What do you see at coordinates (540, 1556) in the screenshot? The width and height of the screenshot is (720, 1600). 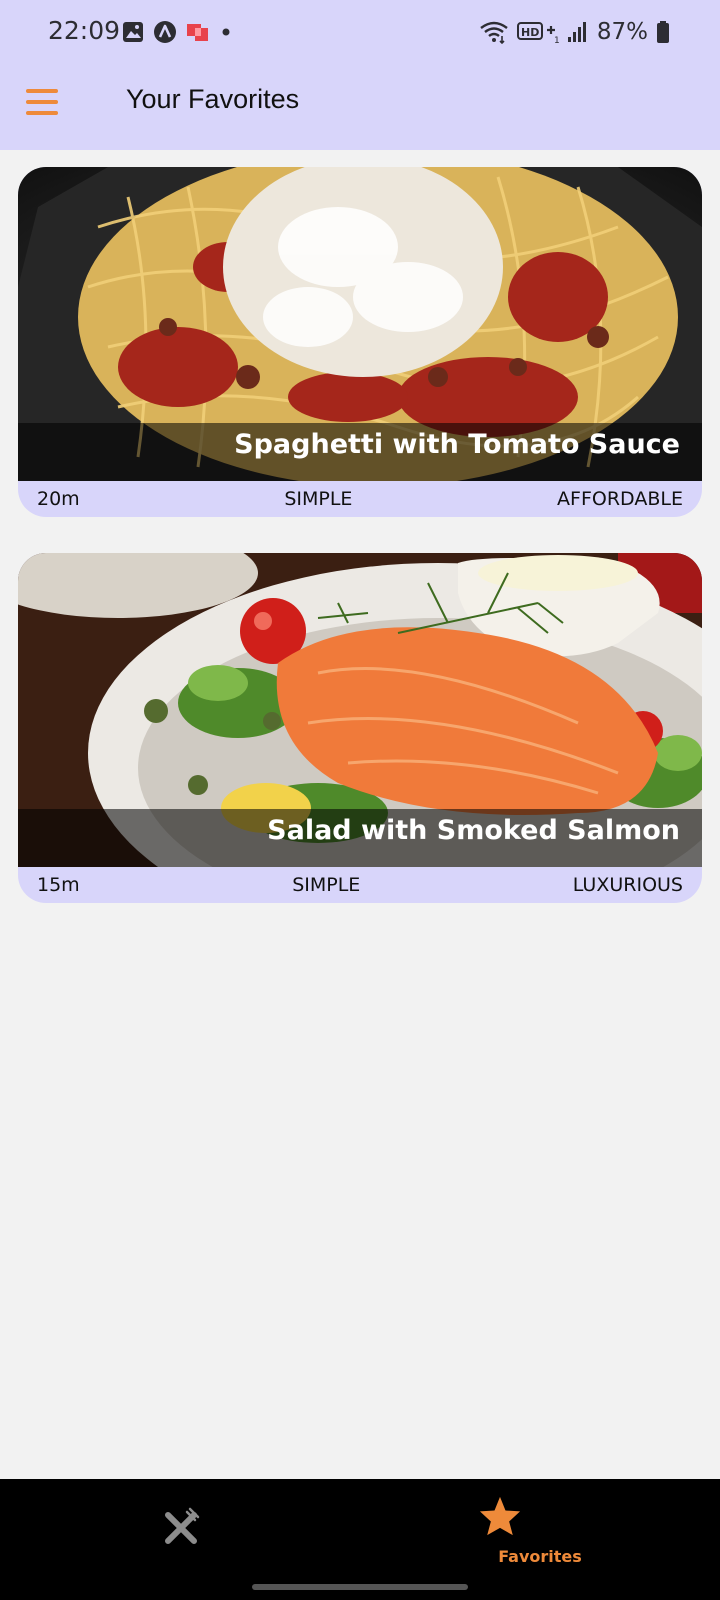 I see `nav-label-favorites: Favorites` at bounding box center [540, 1556].